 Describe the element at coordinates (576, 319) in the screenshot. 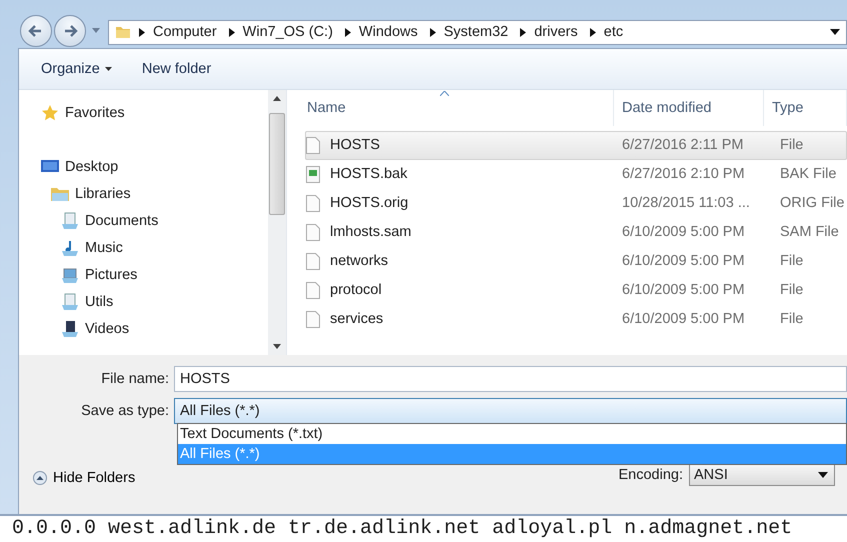

I see `file-row: services 6/10/2009 5:00 PM File` at that location.